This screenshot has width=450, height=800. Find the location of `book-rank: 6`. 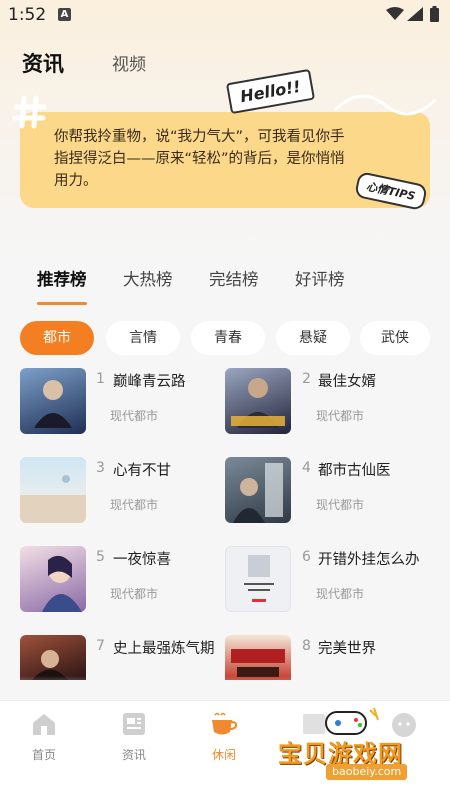

book-rank: 6 is located at coordinates (306, 557).